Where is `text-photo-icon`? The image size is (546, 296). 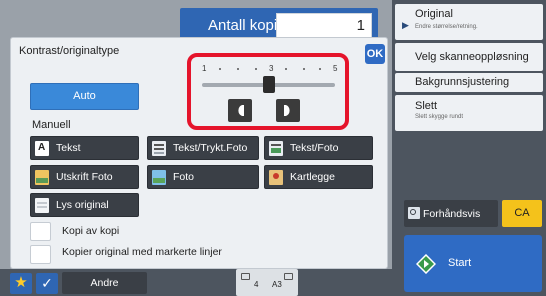
text-photo-icon is located at coordinates (276, 148).